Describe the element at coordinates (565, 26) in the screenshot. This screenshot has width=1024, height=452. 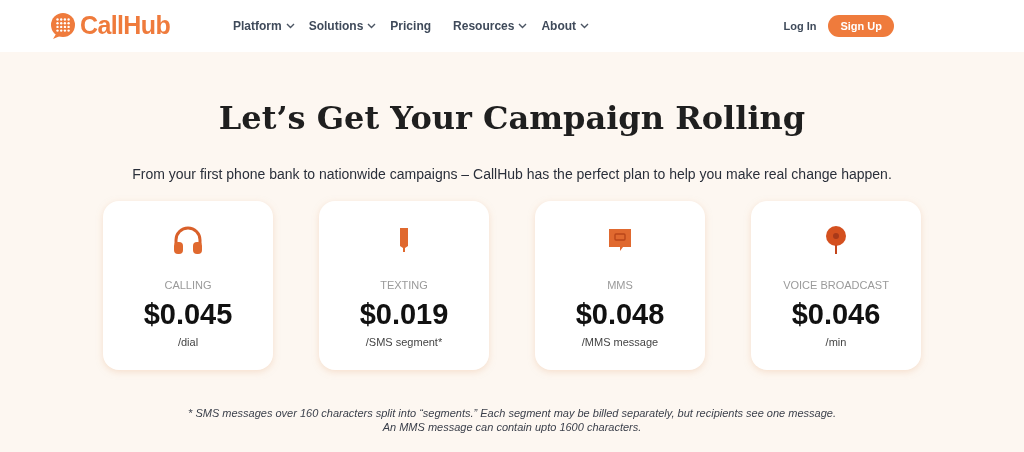
I see `nav-link: About` at that location.